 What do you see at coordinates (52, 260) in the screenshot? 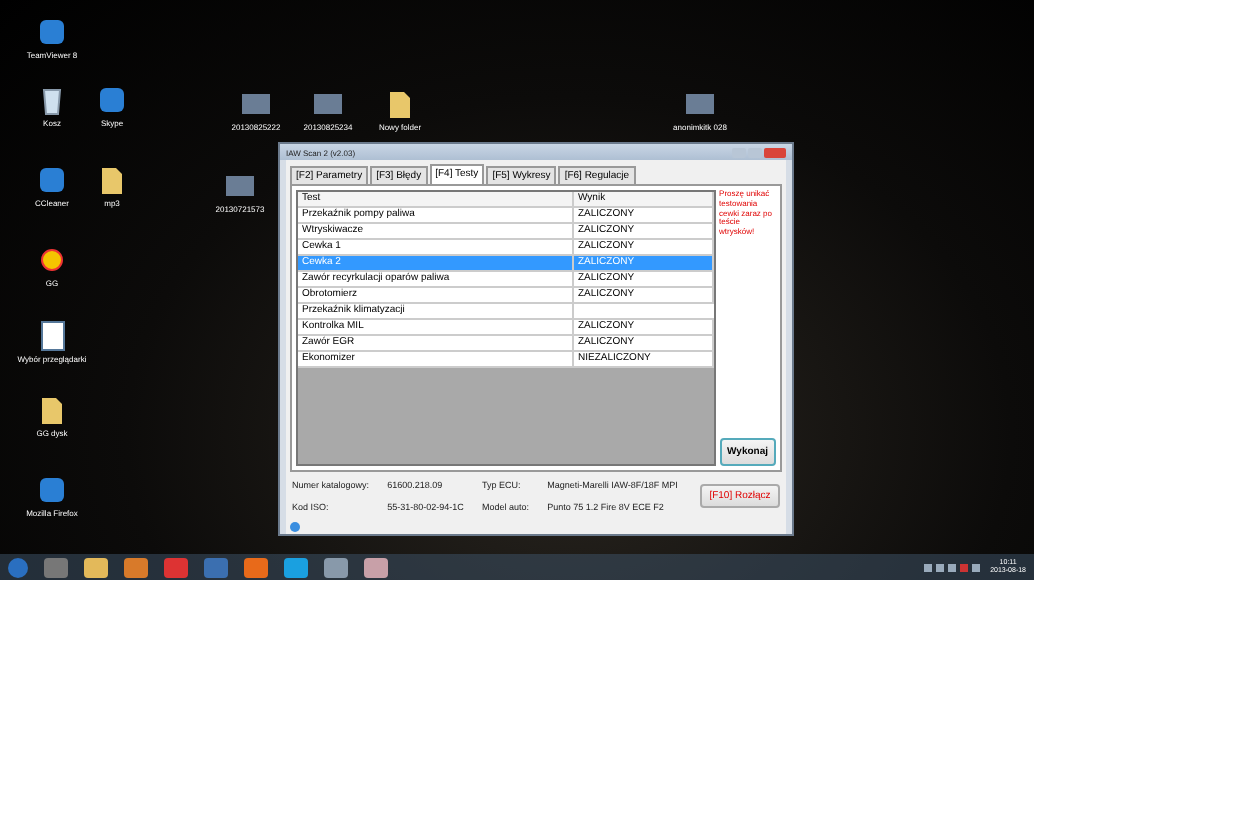
I see `sun-icon` at bounding box center [52, 260].